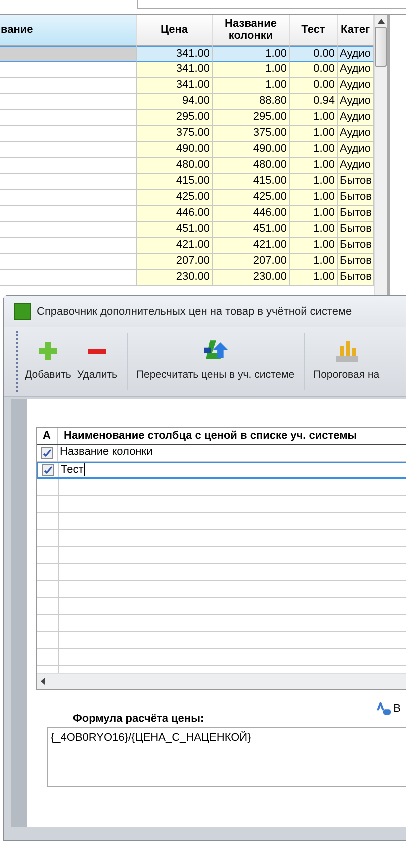  What do you see at coordinates (47, 436) in the screenshot?
I see `column-header: A` at bounding box center [47, 436].